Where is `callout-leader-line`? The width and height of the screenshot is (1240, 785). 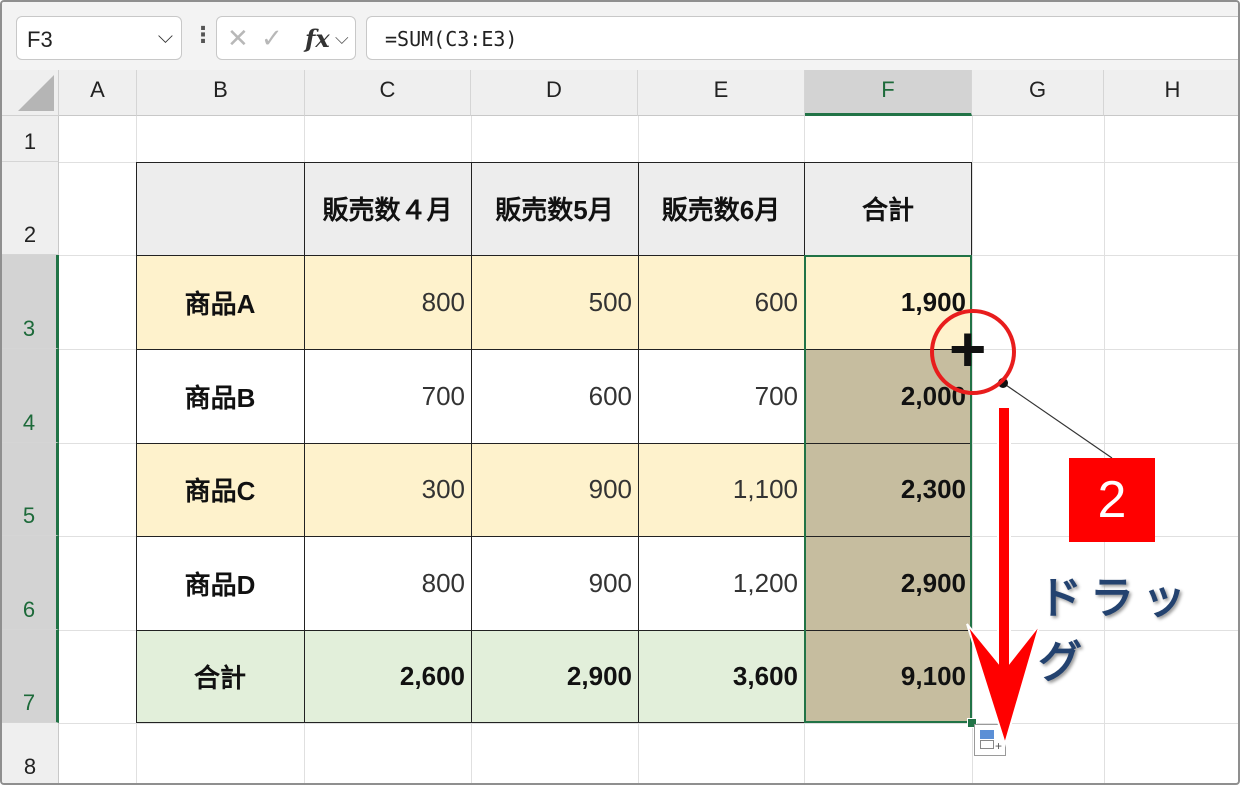
callout-leader-line is located at coordinates (1057, 420).